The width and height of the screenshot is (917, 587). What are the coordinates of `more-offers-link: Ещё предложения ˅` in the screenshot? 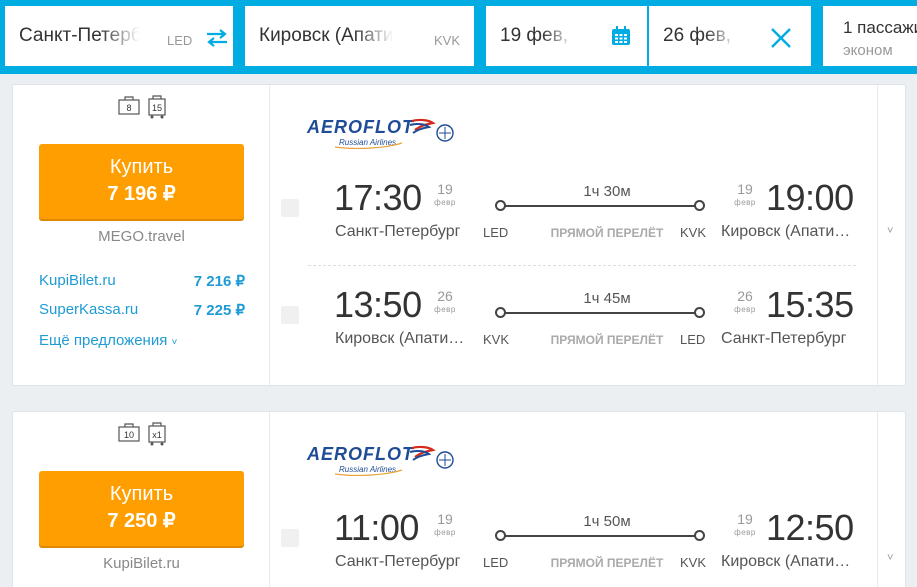 It's located at (108, 340).